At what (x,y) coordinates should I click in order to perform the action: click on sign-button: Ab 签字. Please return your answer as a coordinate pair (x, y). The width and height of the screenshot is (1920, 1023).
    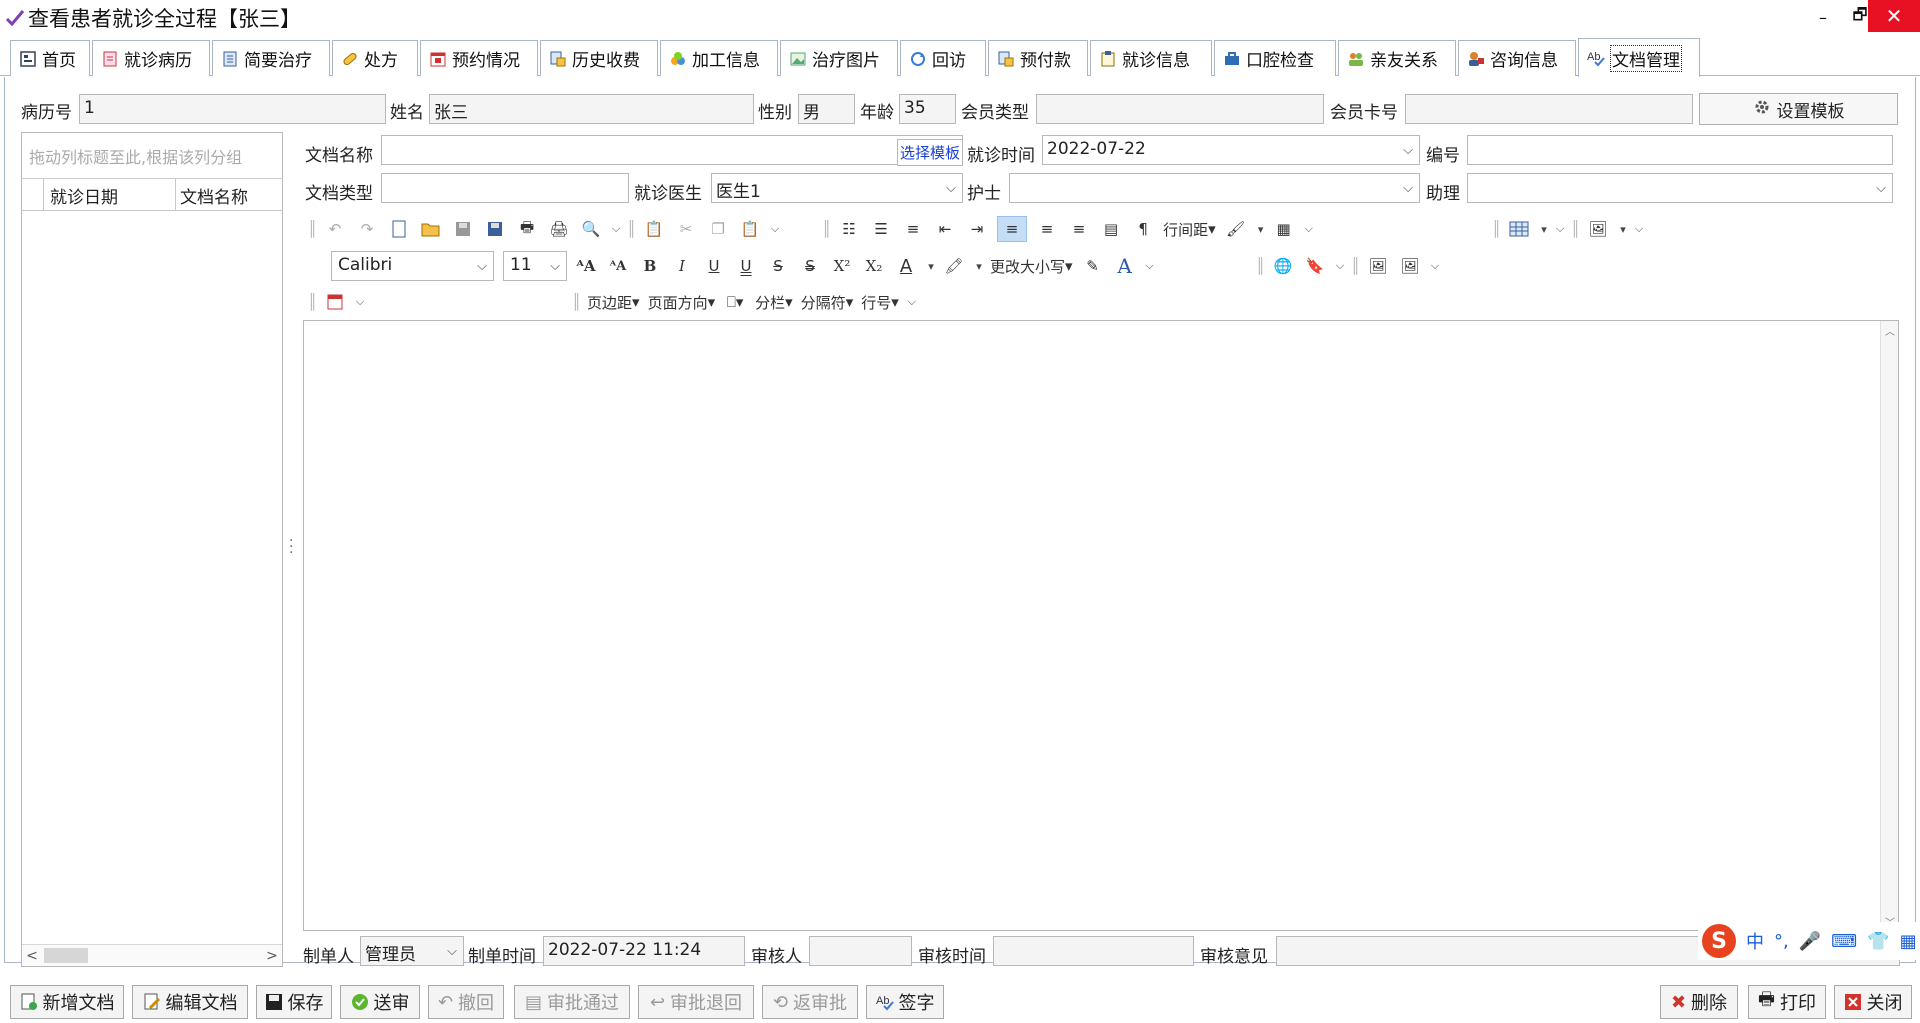
    Looking at the image, I should click on (905, 1002).